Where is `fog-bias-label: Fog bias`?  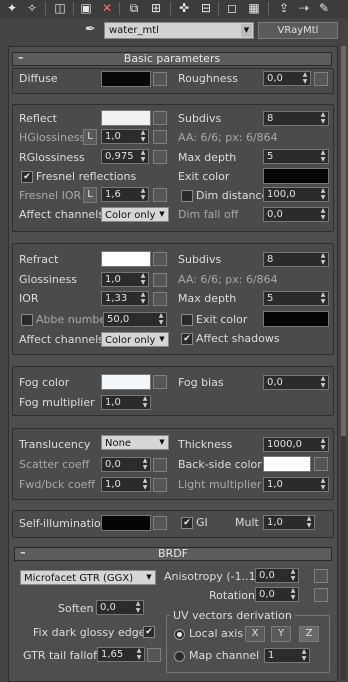 fog-bias-label: Fog bias is located at coordinates (201, 382).